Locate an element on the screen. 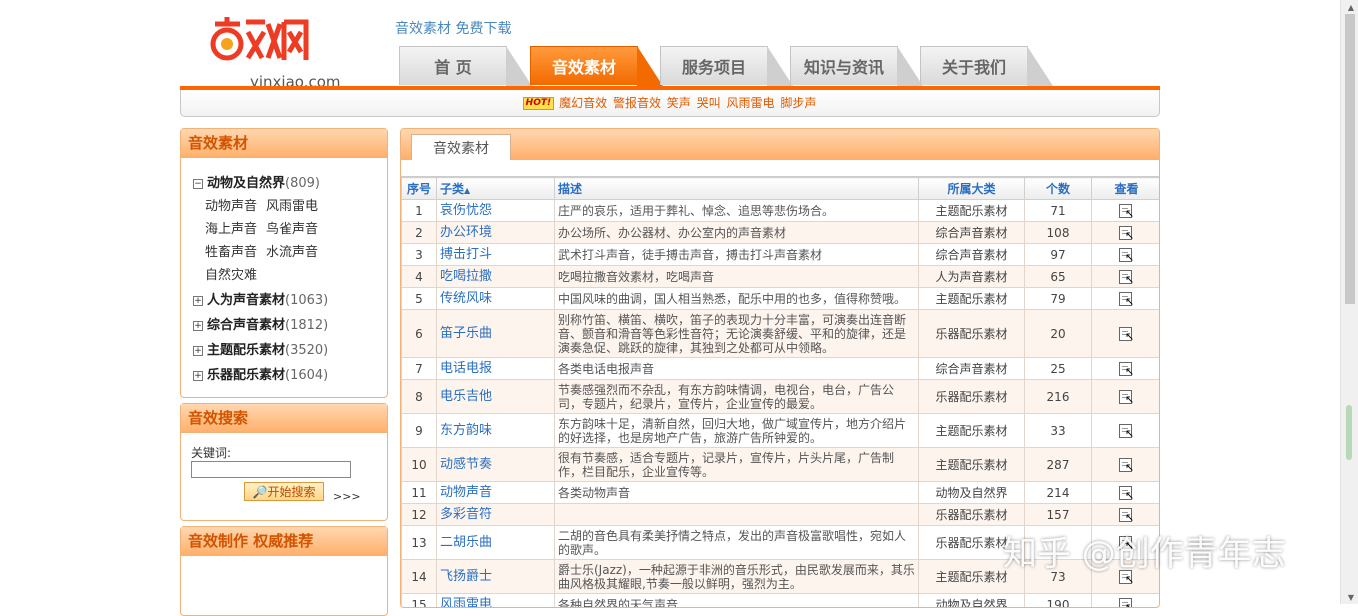  hot-link-alarm: 警报音效 is located at coordinates (637, 103).